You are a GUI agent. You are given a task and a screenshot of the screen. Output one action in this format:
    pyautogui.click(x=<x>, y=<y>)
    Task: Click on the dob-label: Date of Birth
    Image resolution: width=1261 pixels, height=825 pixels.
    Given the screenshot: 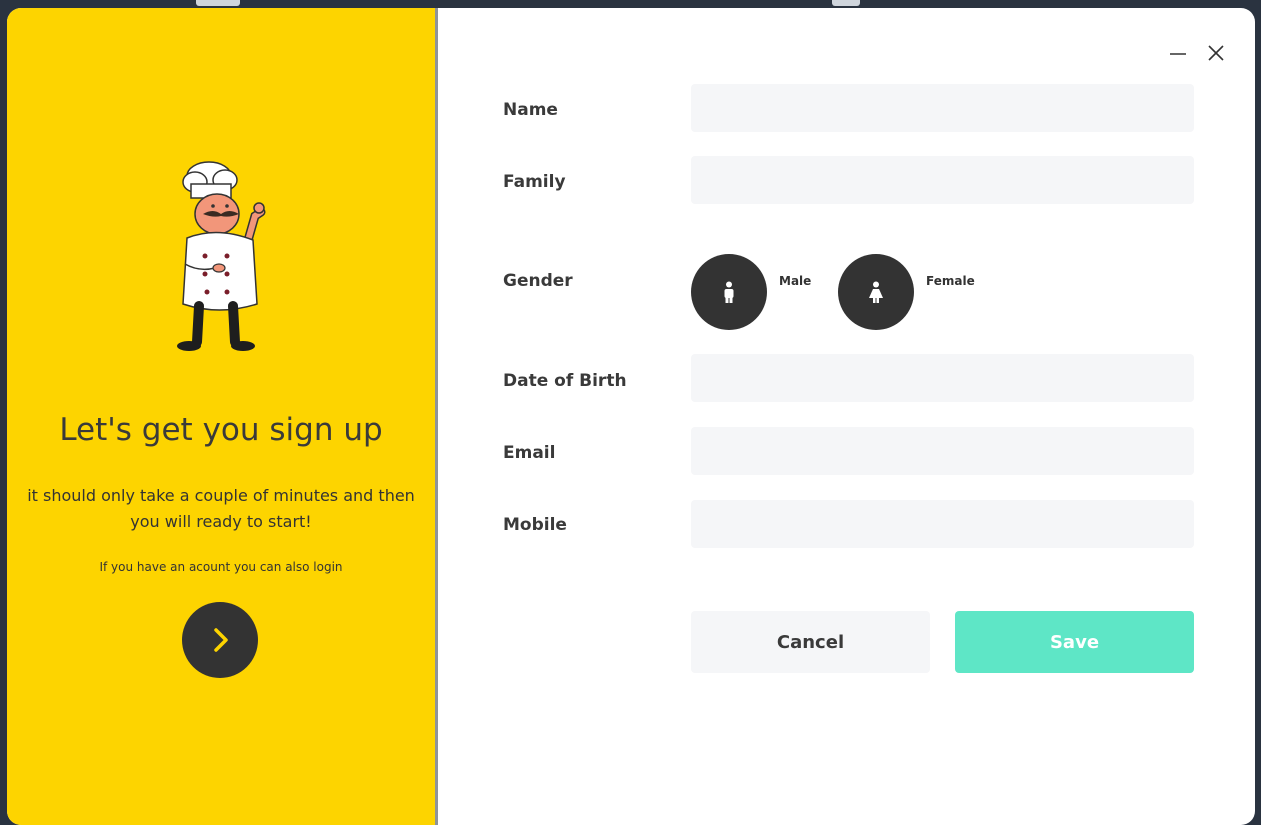 What is the action you would take?
    pyautogui.click(x=565, y=381)
    